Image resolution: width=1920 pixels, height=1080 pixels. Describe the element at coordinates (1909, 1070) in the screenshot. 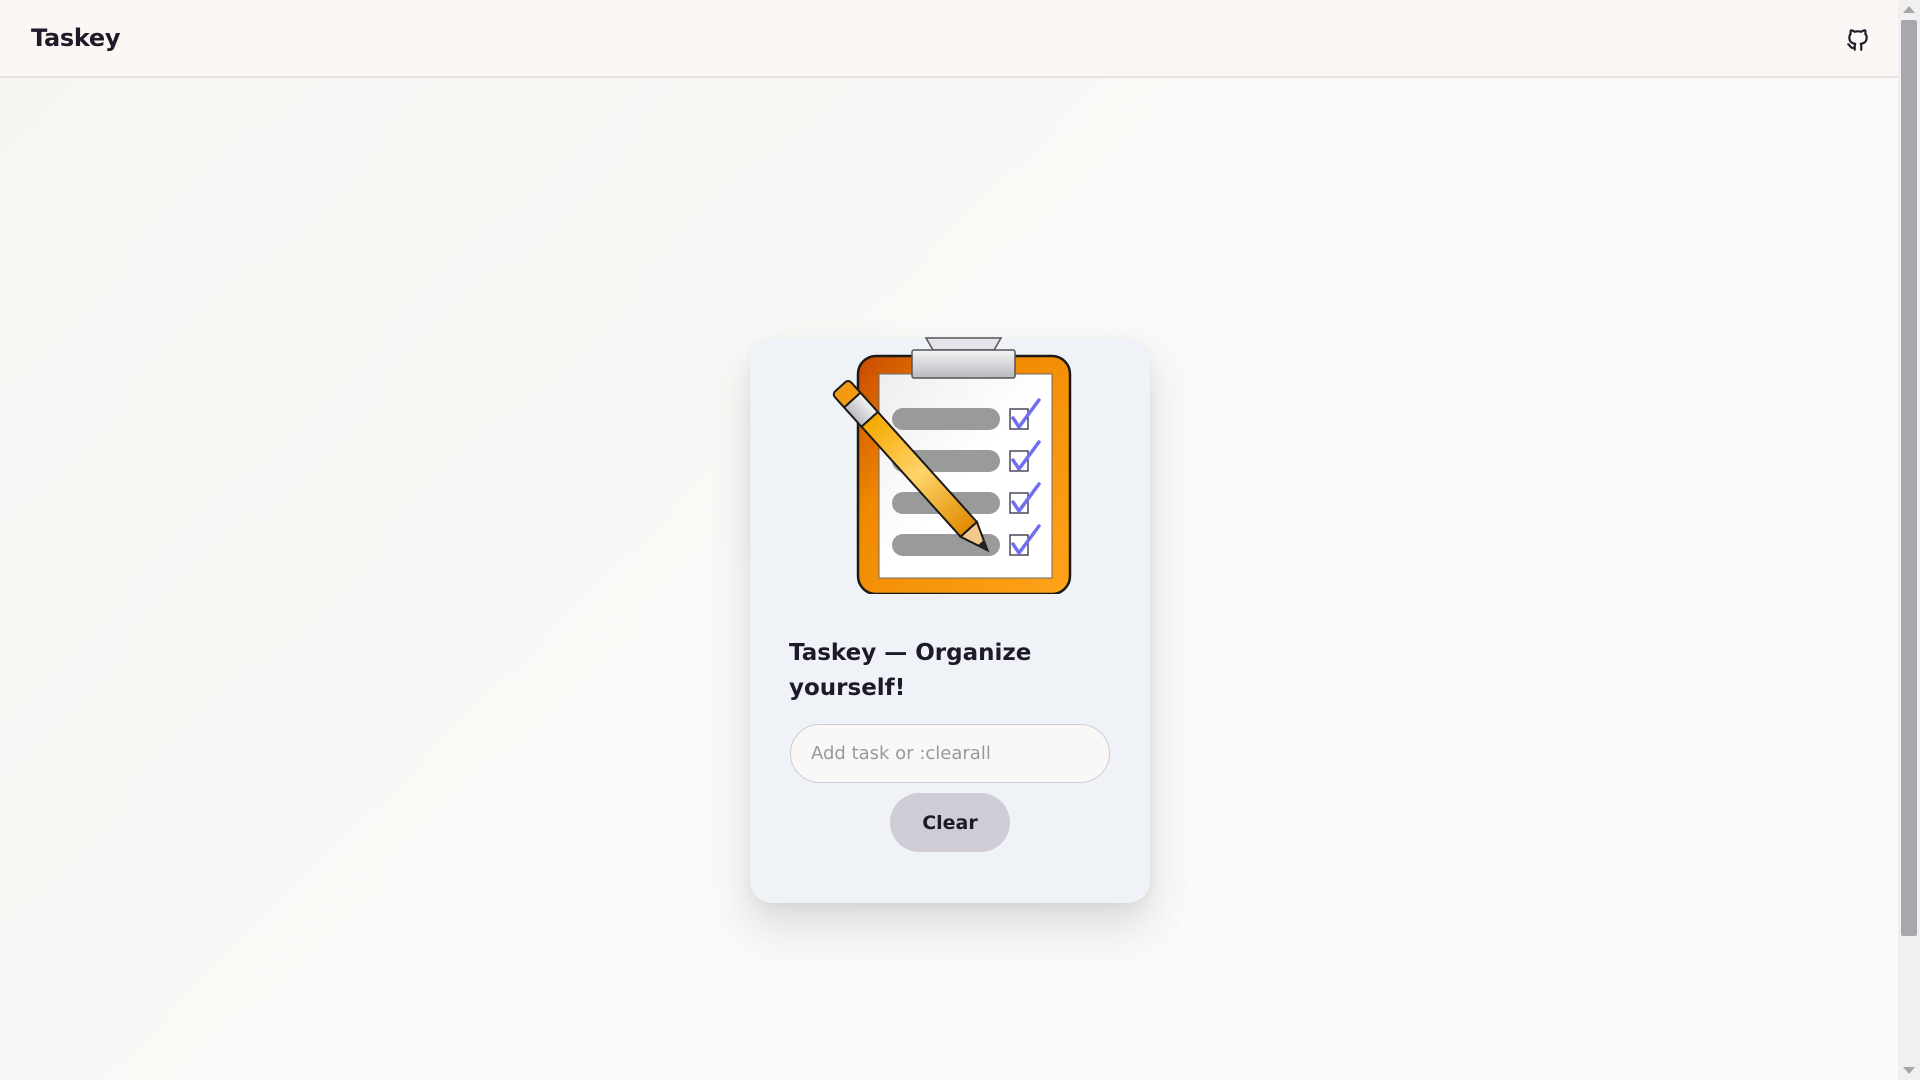

I see `scroll-down-arrow-icon` at that location.